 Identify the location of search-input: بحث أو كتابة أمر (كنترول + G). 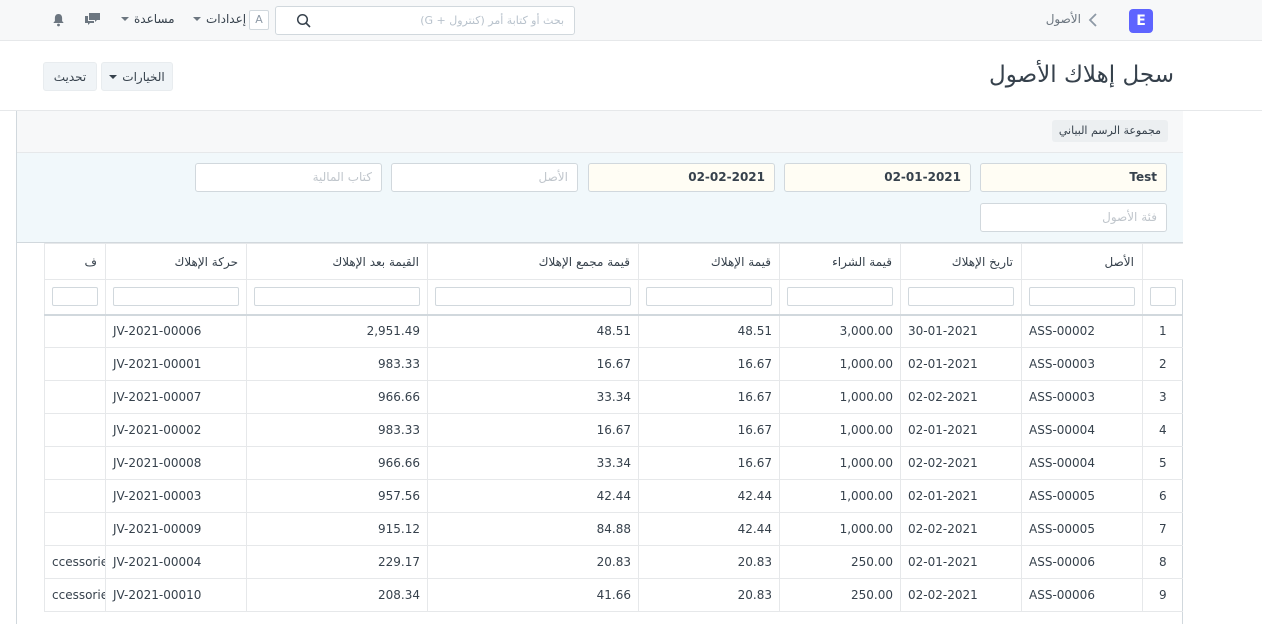
(425, 20).